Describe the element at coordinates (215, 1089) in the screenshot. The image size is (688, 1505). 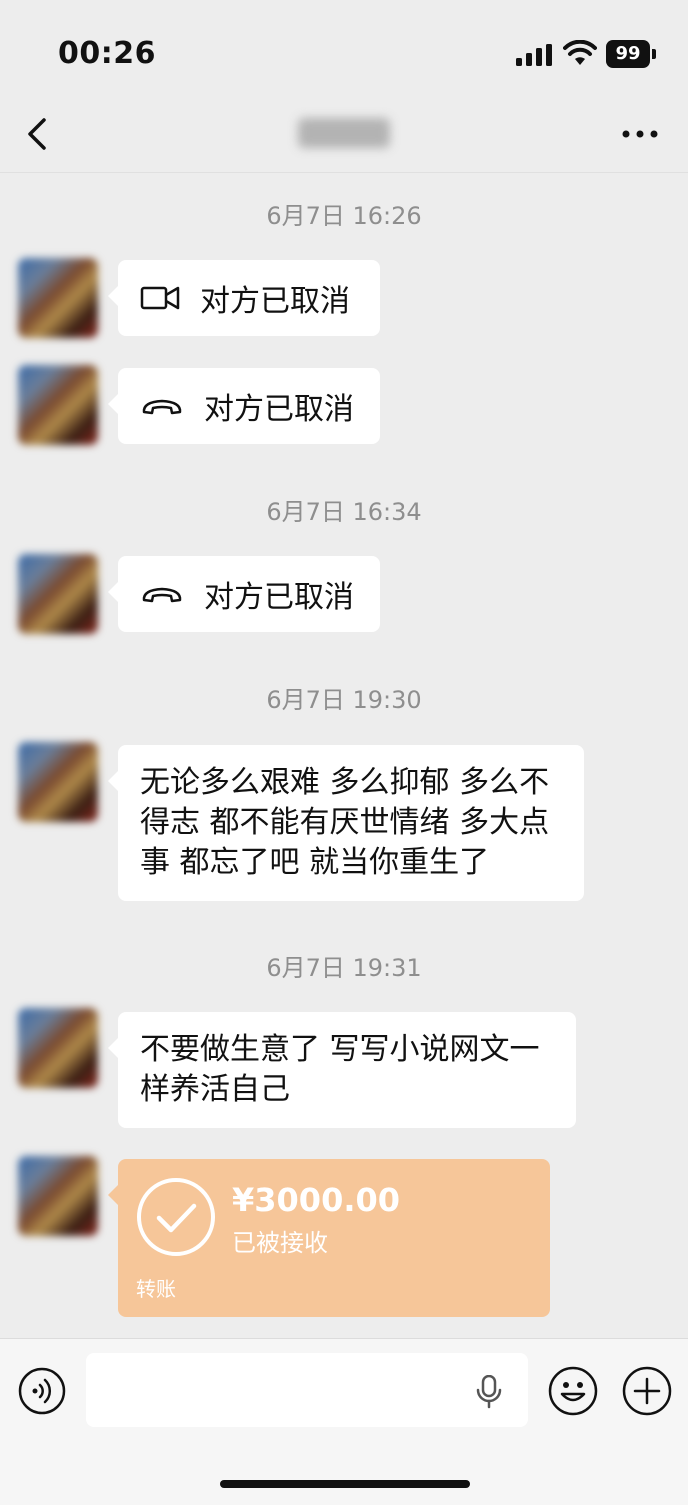
I see `message-line: 样养活自己` at that location.